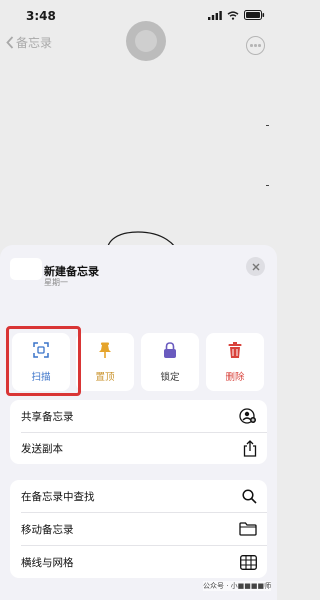 The width and height of the screenshot is (320, 600). I want to click on lock-label: 锁定, so click(170, 377).